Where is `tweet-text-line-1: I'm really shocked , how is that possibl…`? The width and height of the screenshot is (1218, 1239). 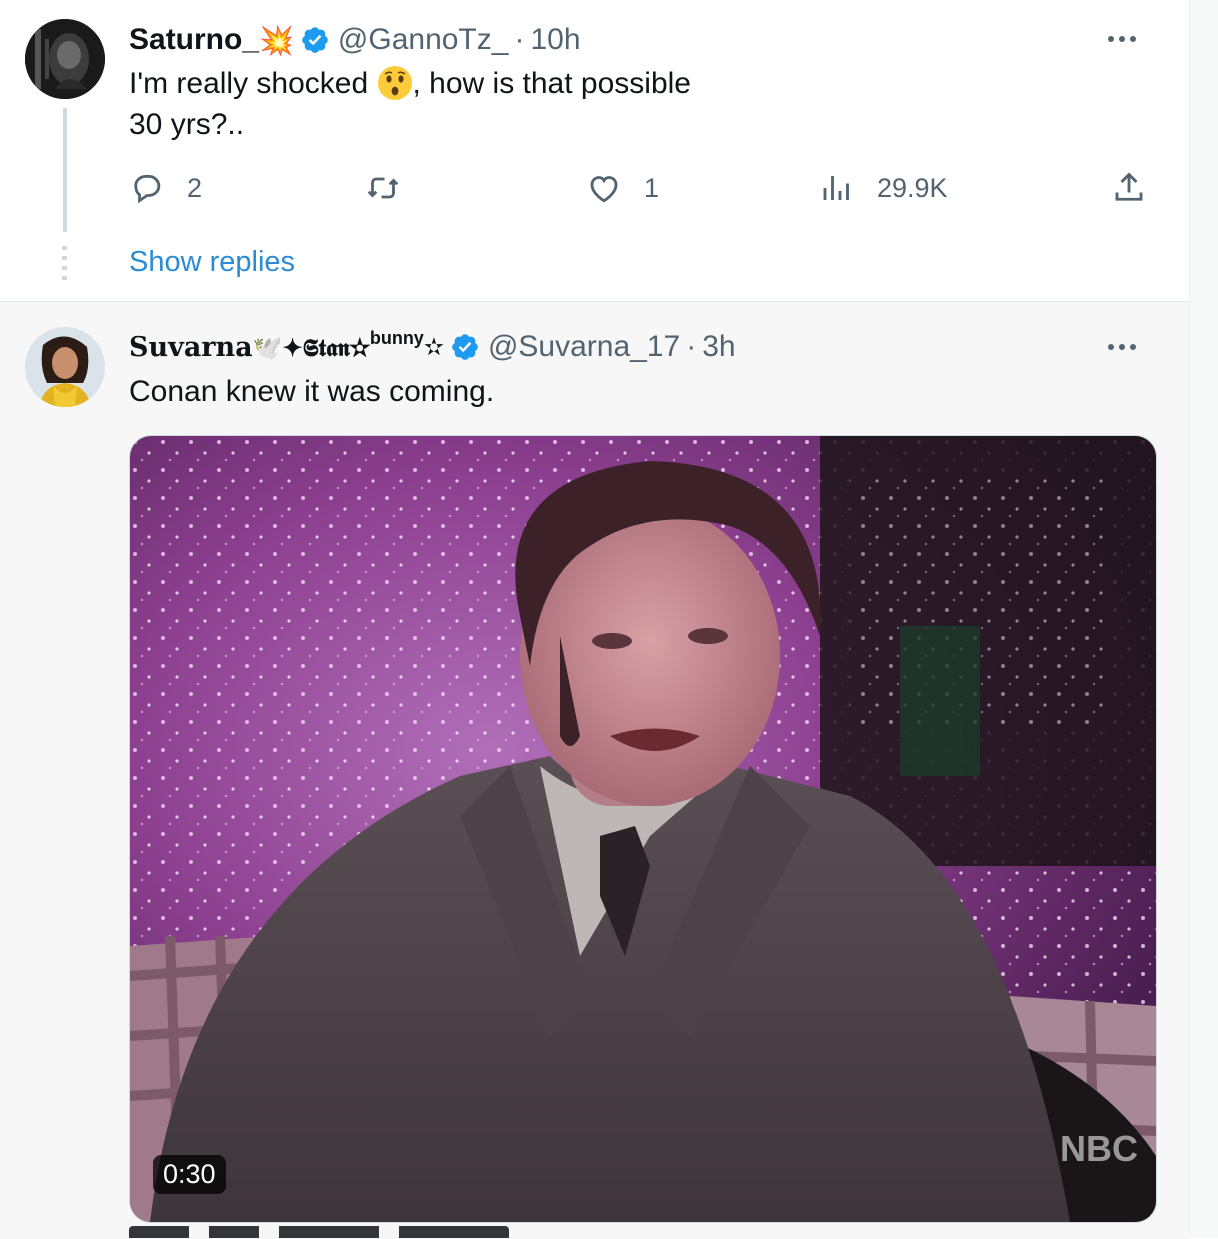 tweet-text-line-1: I'm really shocked , how is that possibl… is located at coordinates (410, 83).